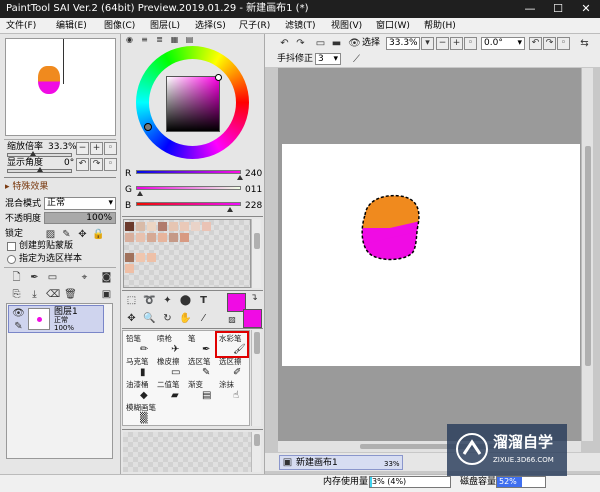 The image size is (600, 492). I want to click on layer-row: 👁 ✎ 图层1 正常 100%, so click(56, 319).